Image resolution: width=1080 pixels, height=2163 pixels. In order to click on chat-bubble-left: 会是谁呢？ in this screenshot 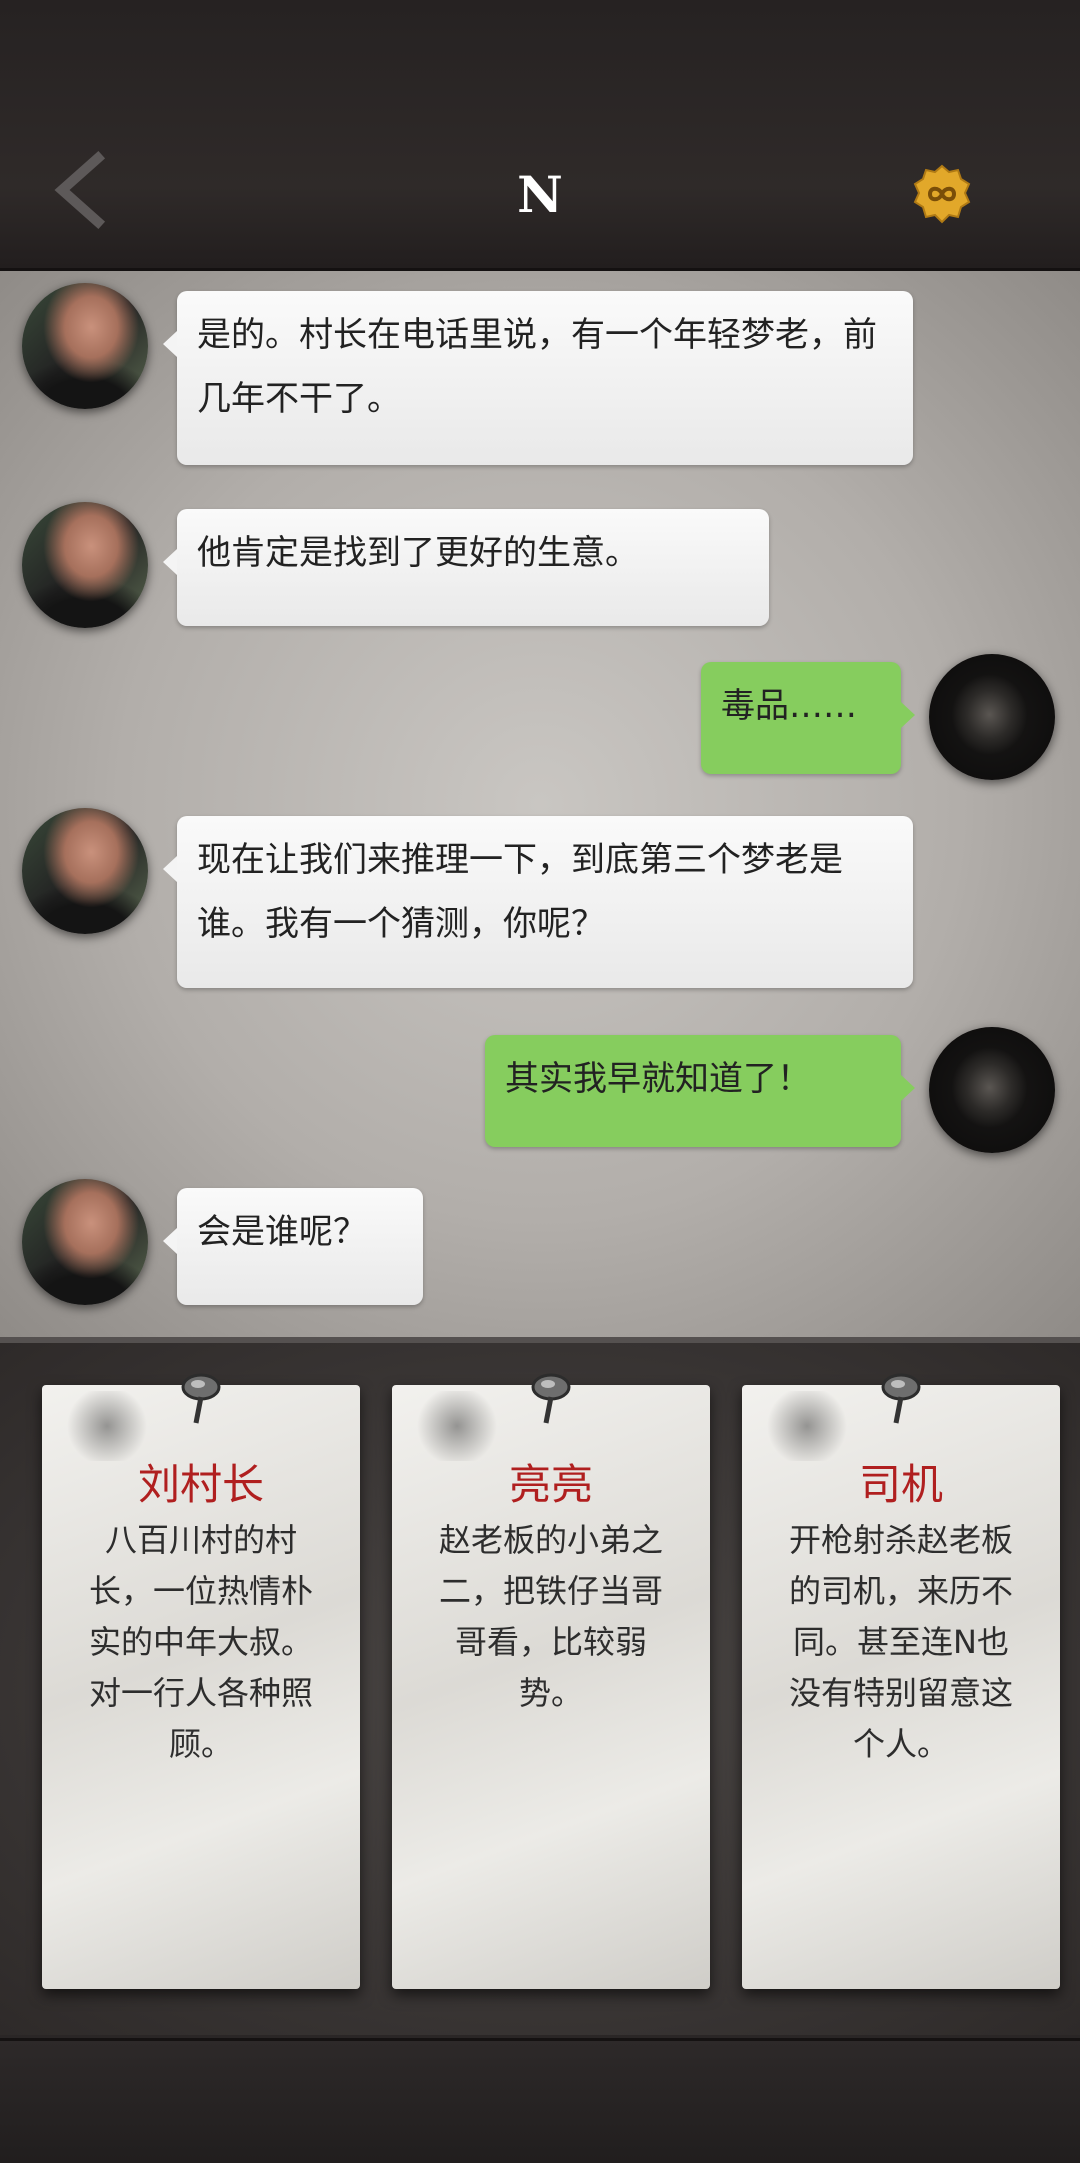, I will do `click(293, 1246)`.